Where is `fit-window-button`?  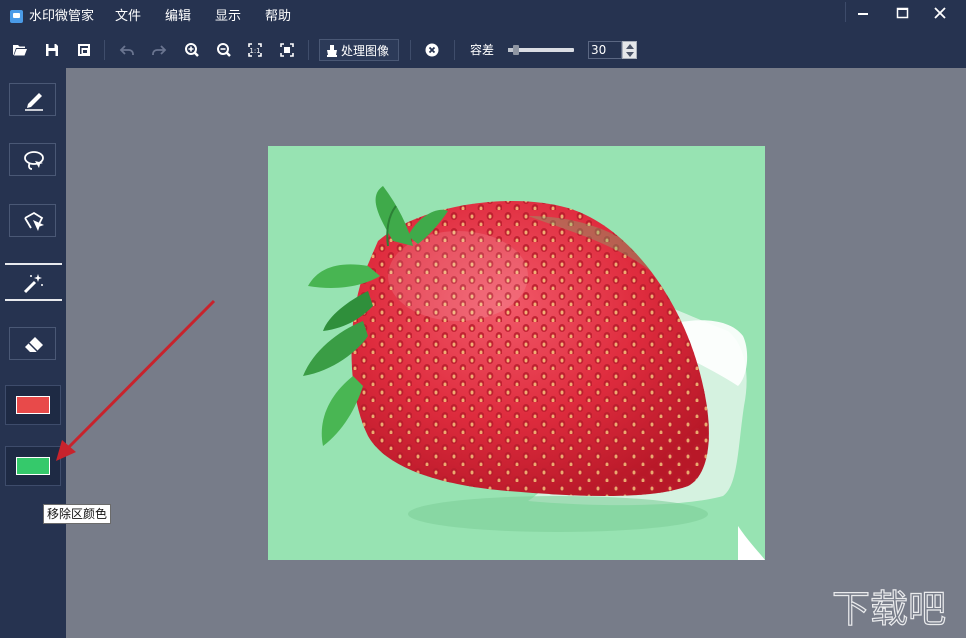
fit-window-button is located at coordinates (287, 50).